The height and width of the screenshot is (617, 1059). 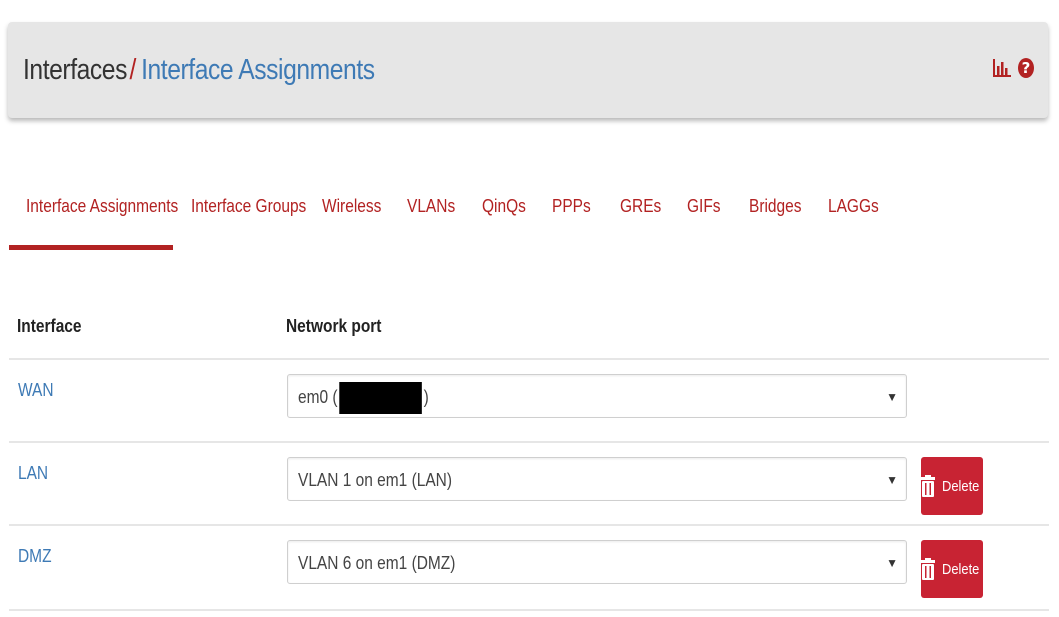 I want to click on bar-chart-icon, so click(x=1002, y=68).